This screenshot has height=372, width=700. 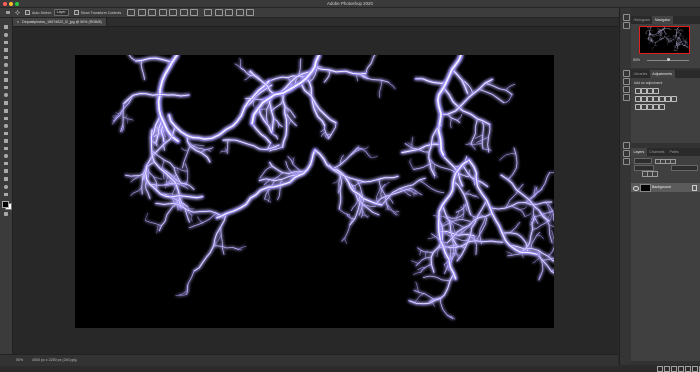 I want to click on slide-3d-icon, so click(x=240, y=12).